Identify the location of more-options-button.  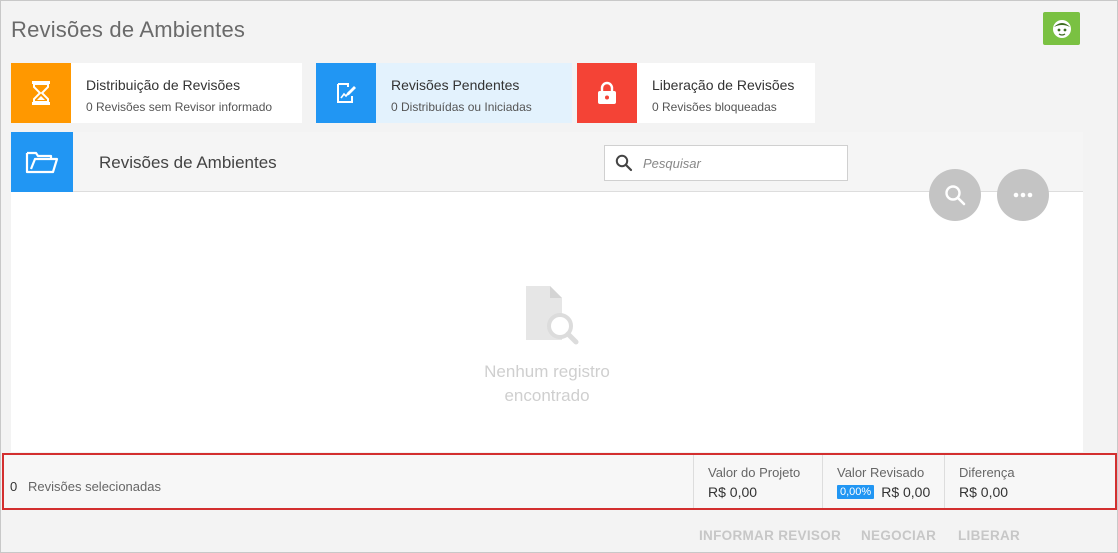
(1023, 195).